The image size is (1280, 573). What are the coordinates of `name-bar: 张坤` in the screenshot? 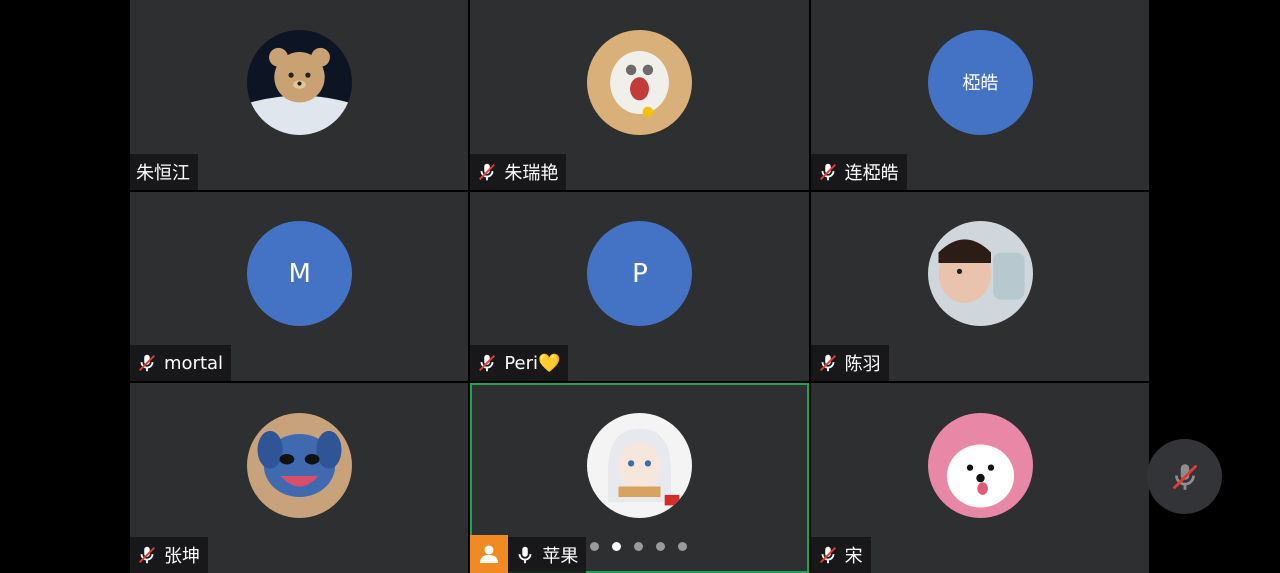 It's located at (169, 555).